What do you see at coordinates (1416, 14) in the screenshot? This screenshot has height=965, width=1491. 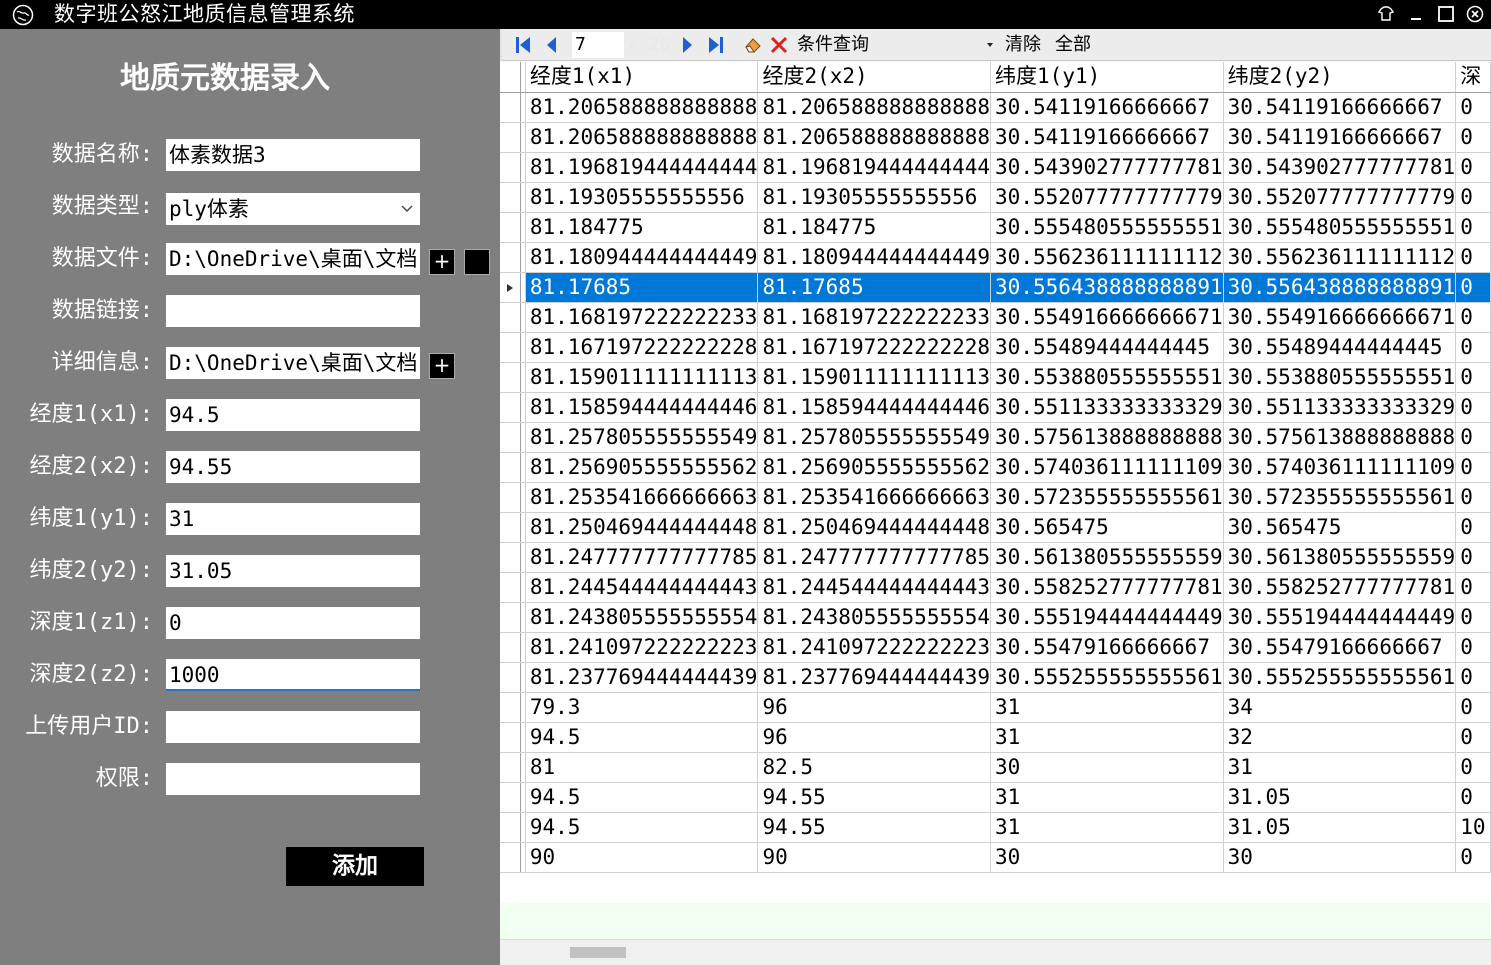 I see `minimize-icon` at bounding box center [1416, 14].